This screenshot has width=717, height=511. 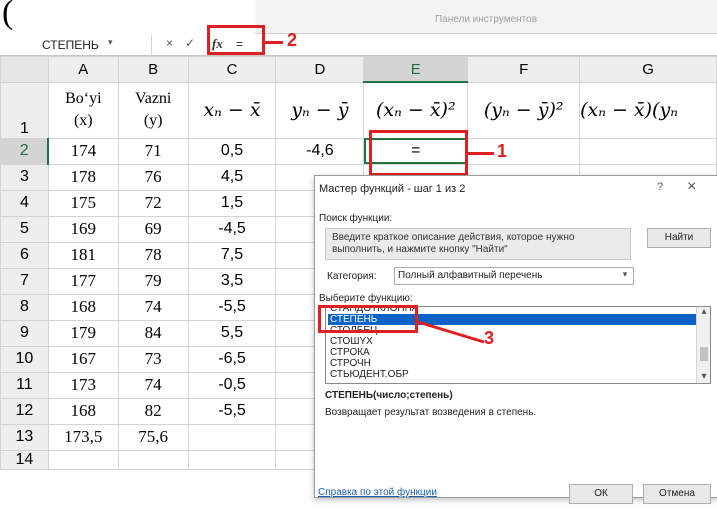 I want to click on cell-c10: -6,5, so click(x=232, y=359).